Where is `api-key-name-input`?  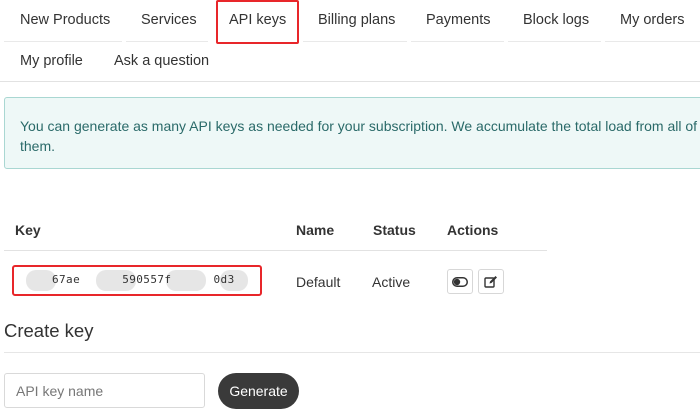
api-key-name-input is located at coordinates (104, 390).